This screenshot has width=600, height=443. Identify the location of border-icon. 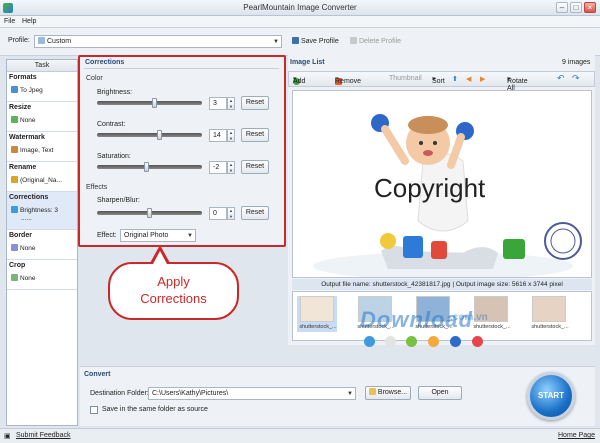
(14, 247).